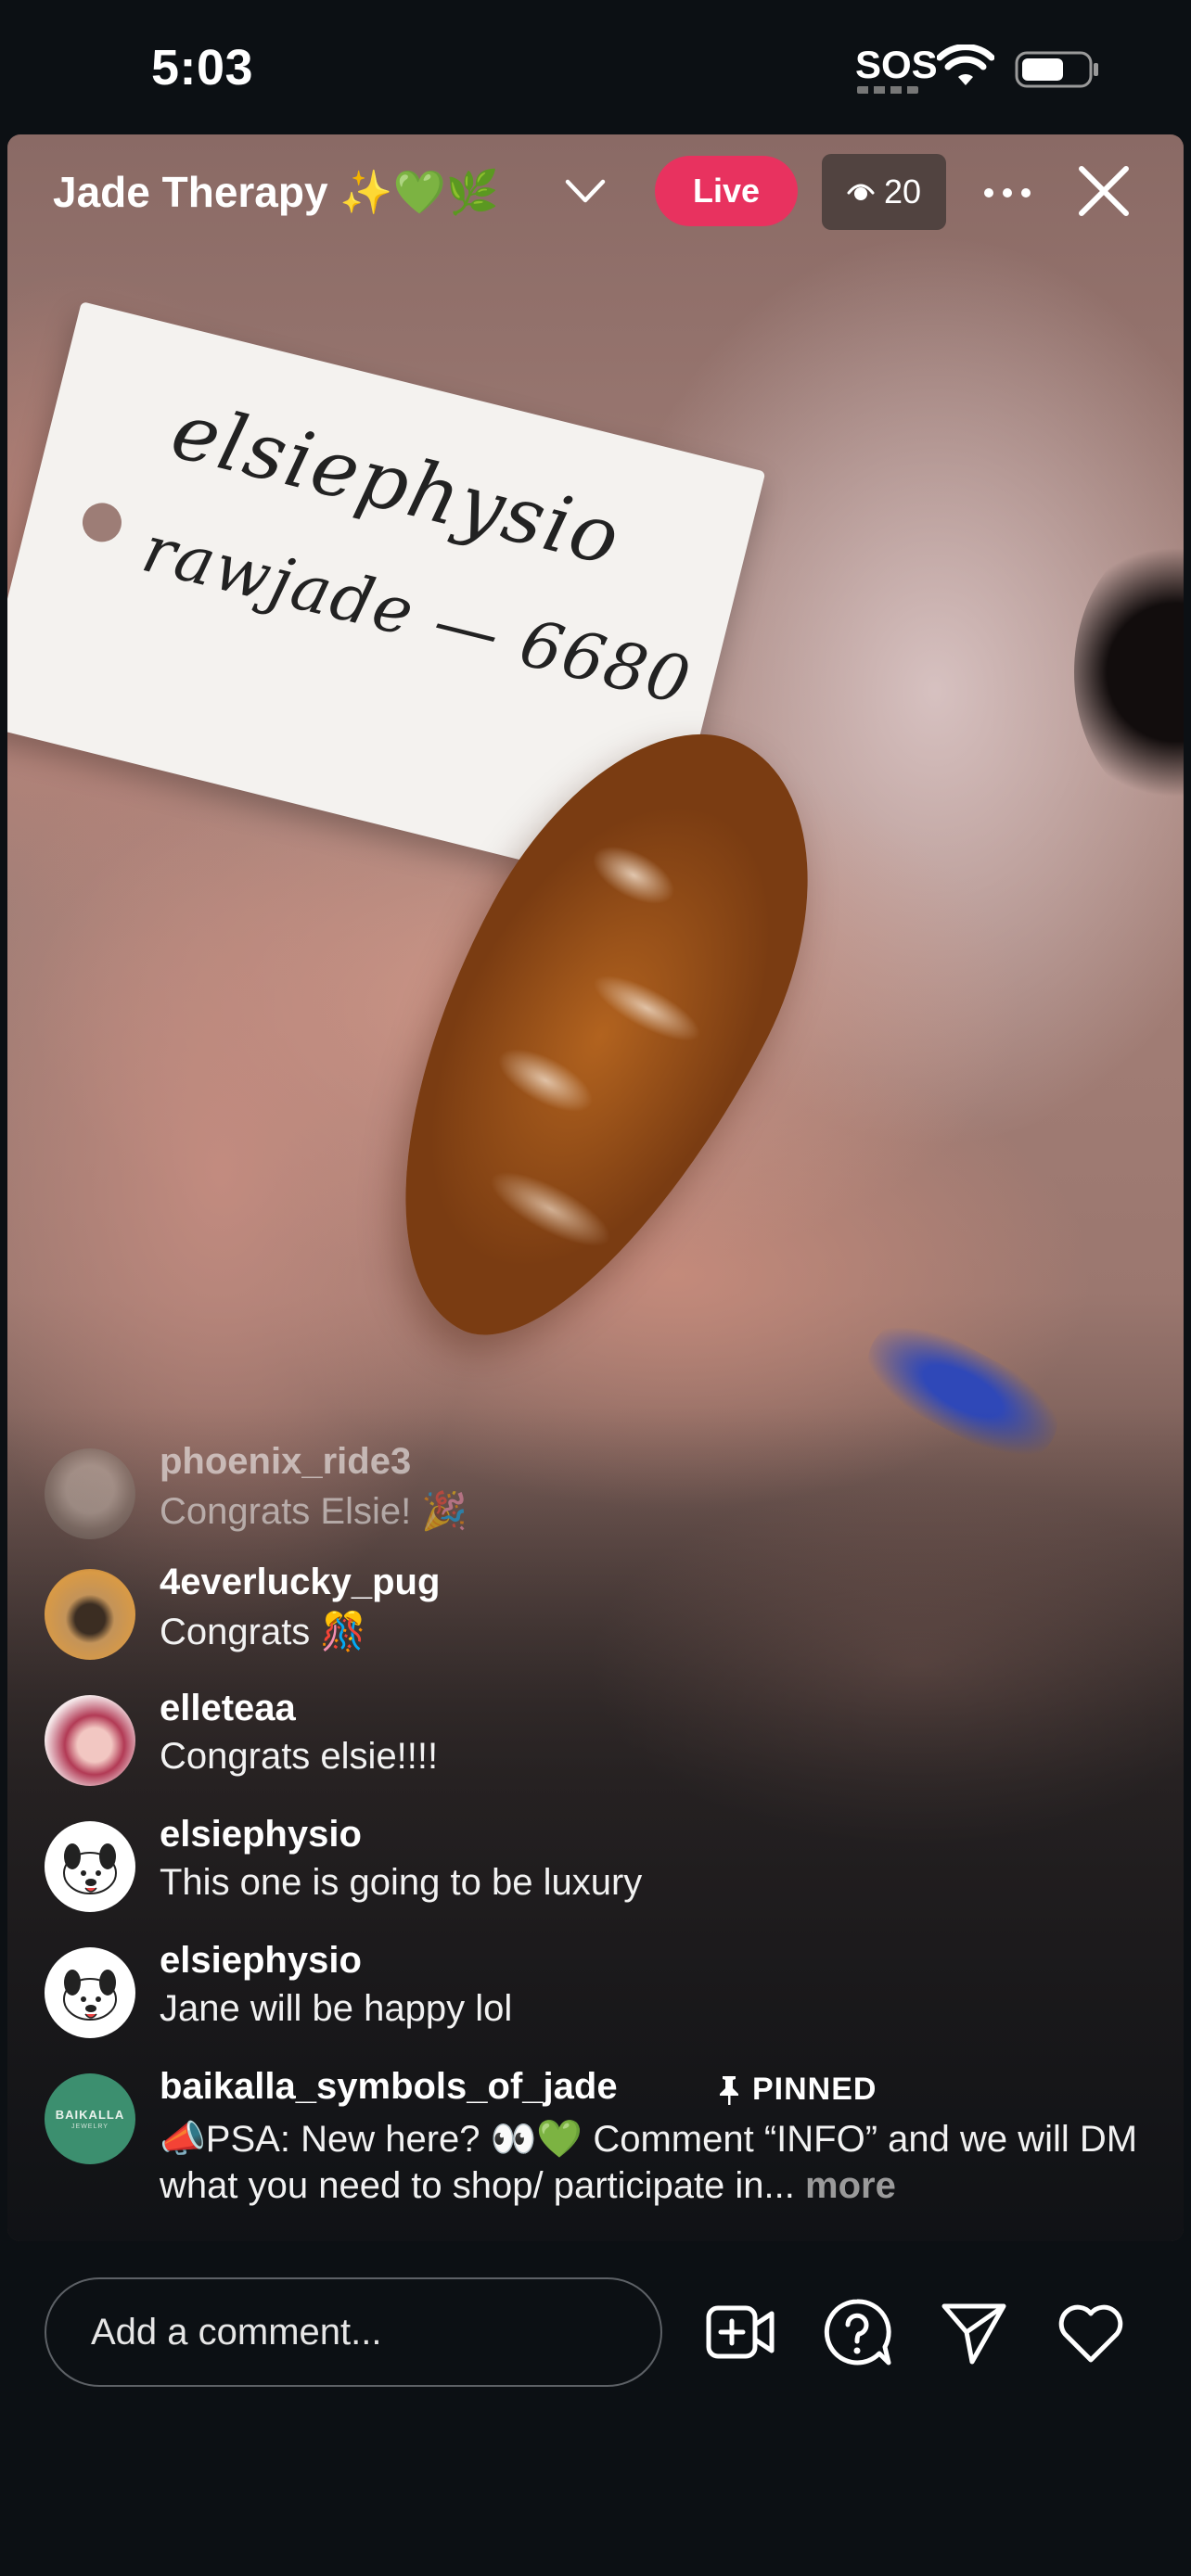  I want to click on more-icon, so click(1007, 193).